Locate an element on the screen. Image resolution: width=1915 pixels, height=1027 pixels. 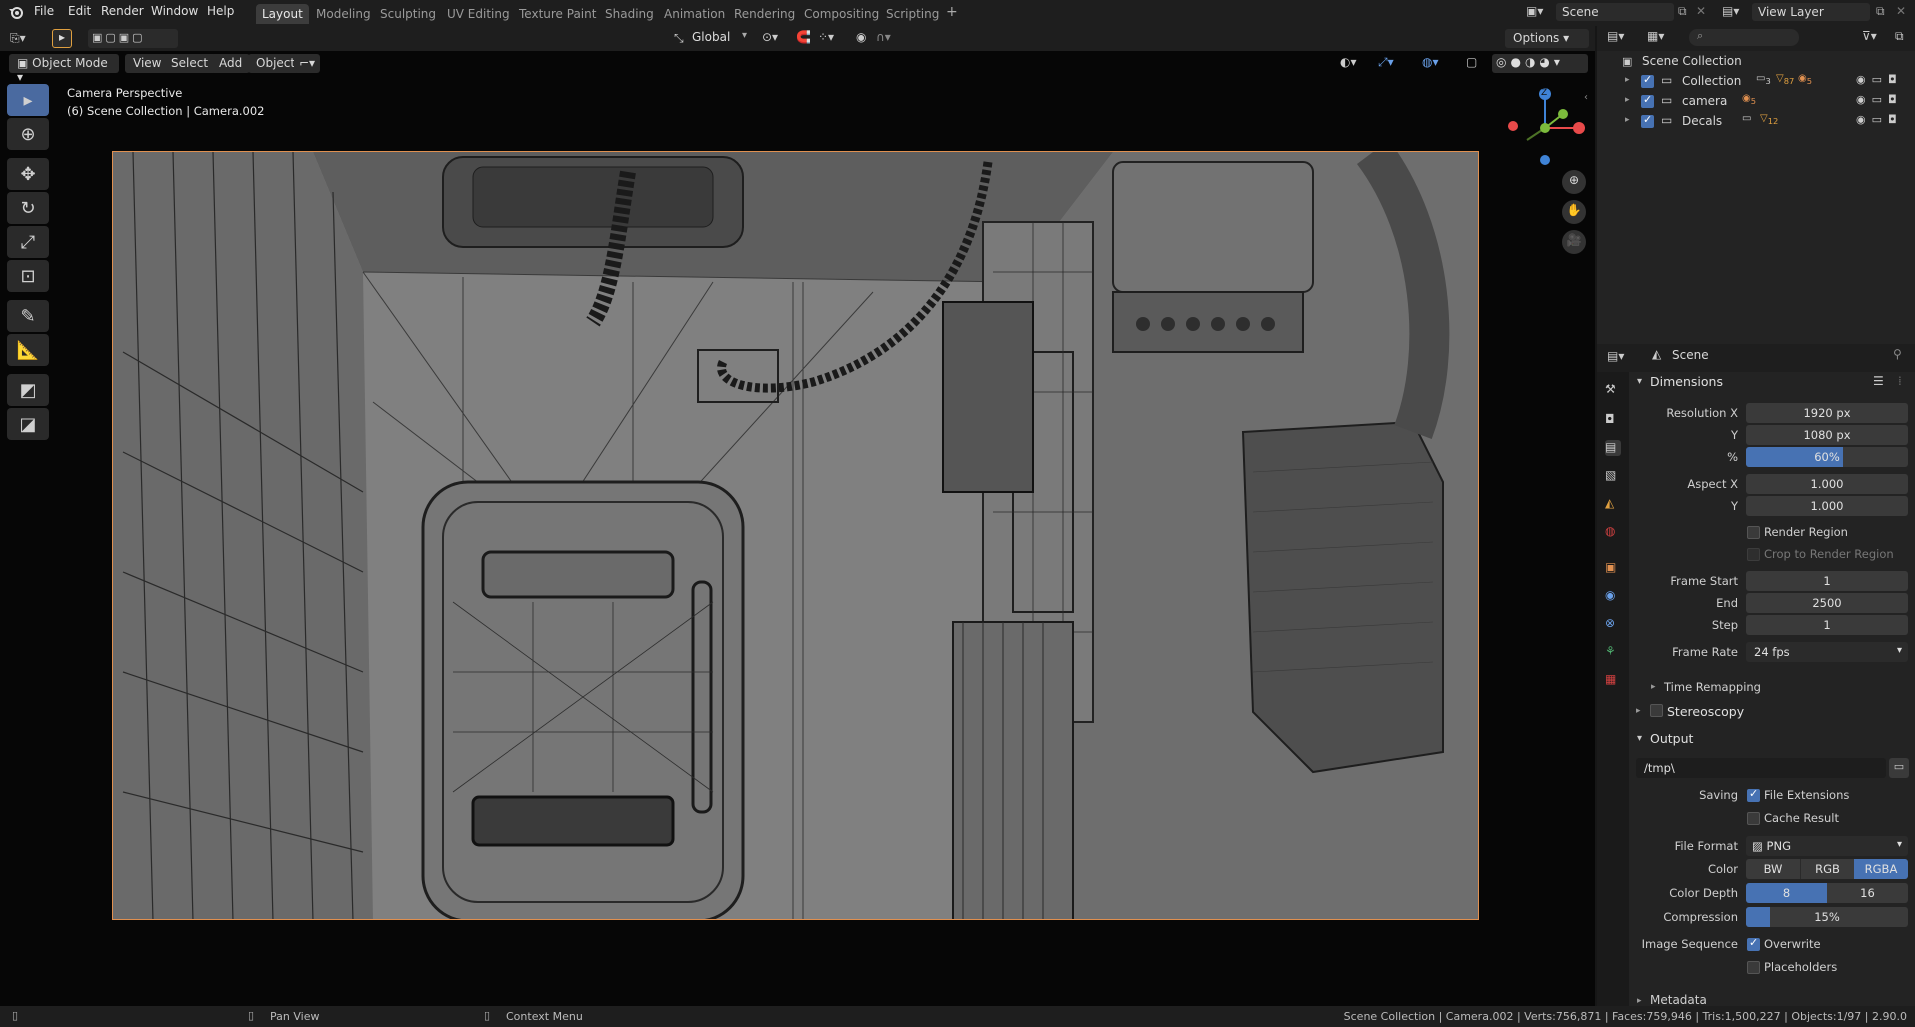
new-collection-icon: ⧉ is located at coordinates (1899, 36).